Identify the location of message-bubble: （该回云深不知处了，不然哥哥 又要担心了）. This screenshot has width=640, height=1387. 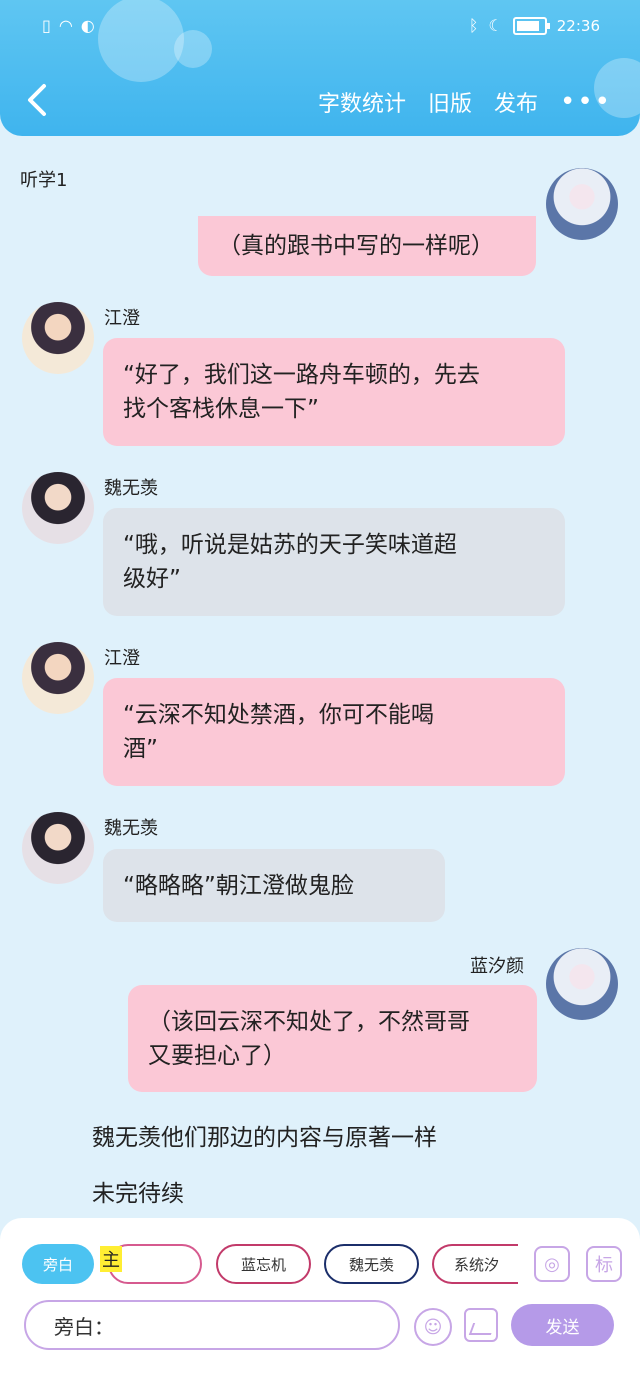
(332, 1038).